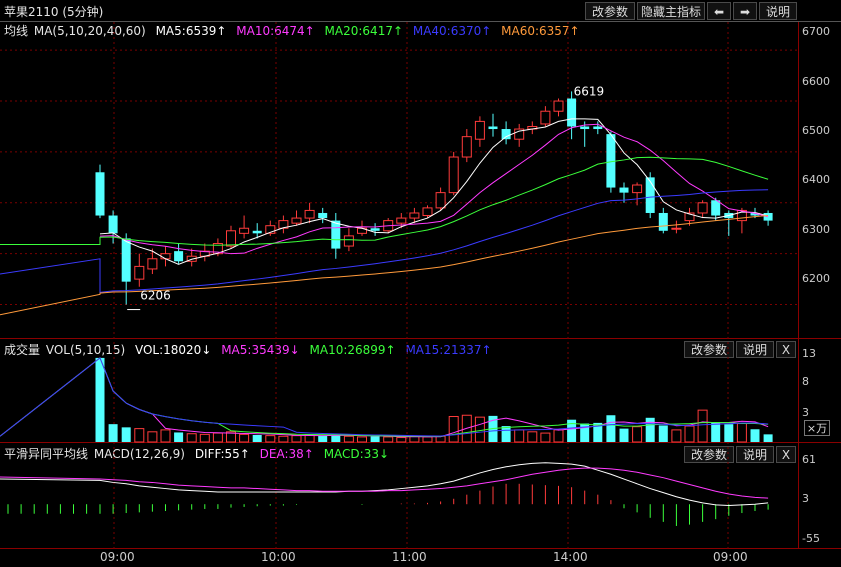  I want to click on low-annotation: 6206, so click(155, 296).